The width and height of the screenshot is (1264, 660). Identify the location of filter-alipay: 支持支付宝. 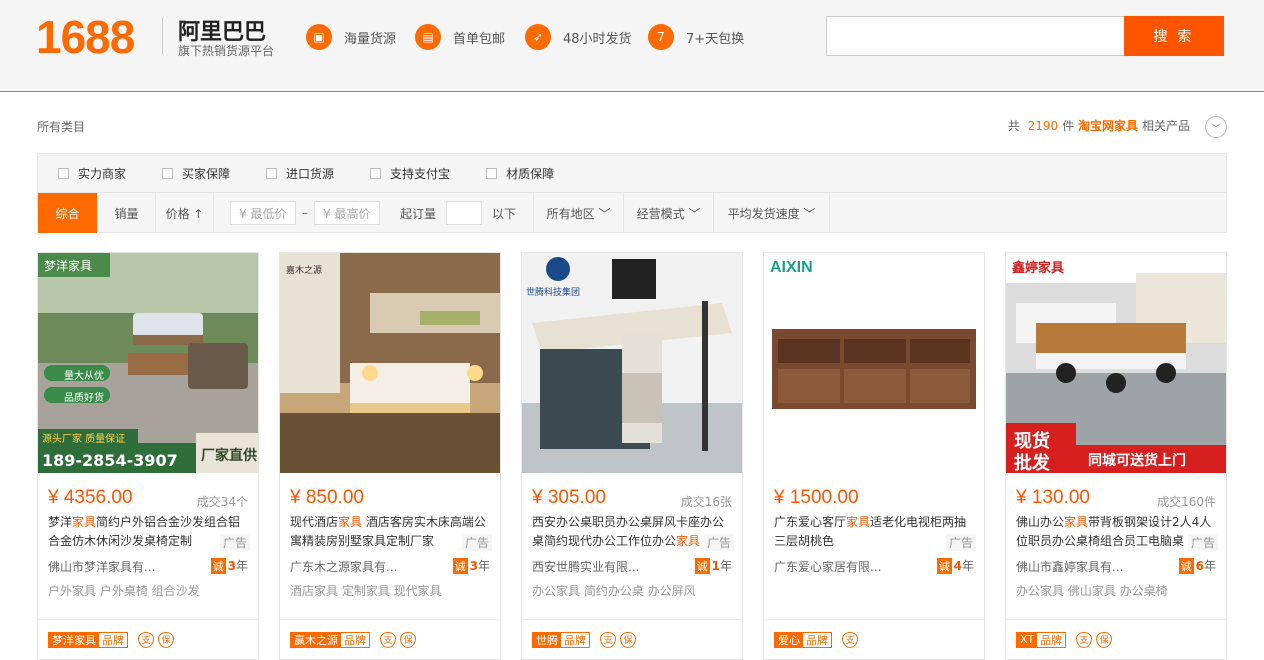
(410, 173).